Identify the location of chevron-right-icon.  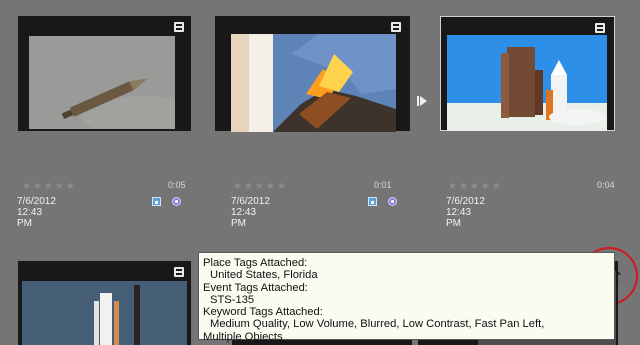
(422, 101).